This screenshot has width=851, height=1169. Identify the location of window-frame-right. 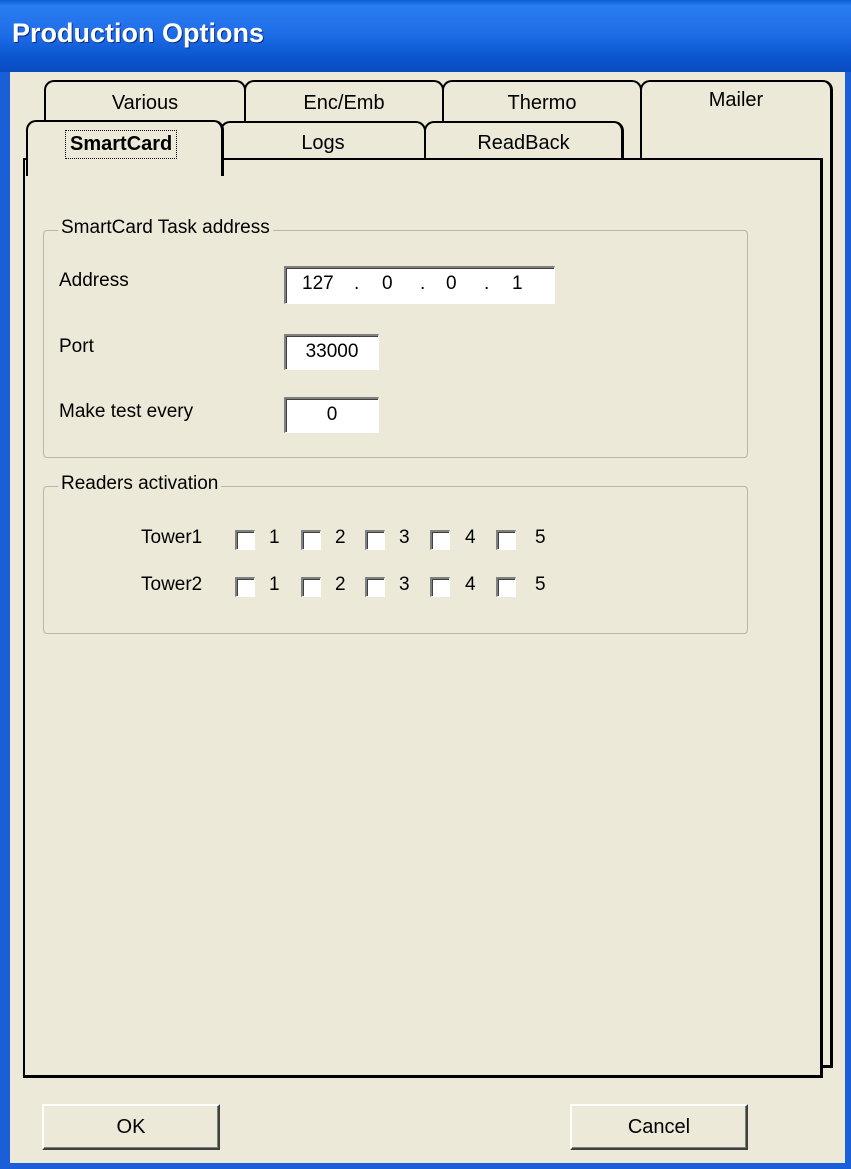
(848, 620).